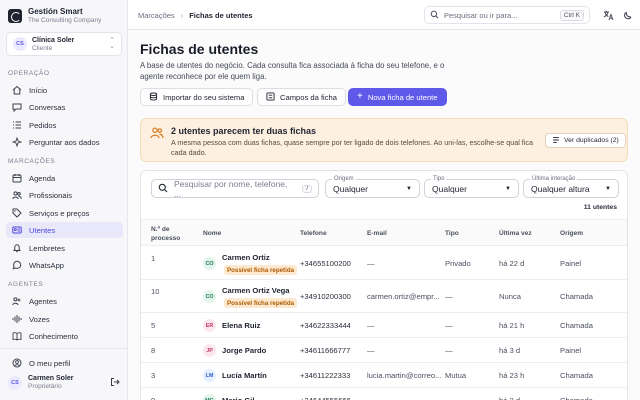  What do you see at coordinates (15, 15) in the screenshot?
I see `brand-logo-icon` at bounding box center [15, 15].